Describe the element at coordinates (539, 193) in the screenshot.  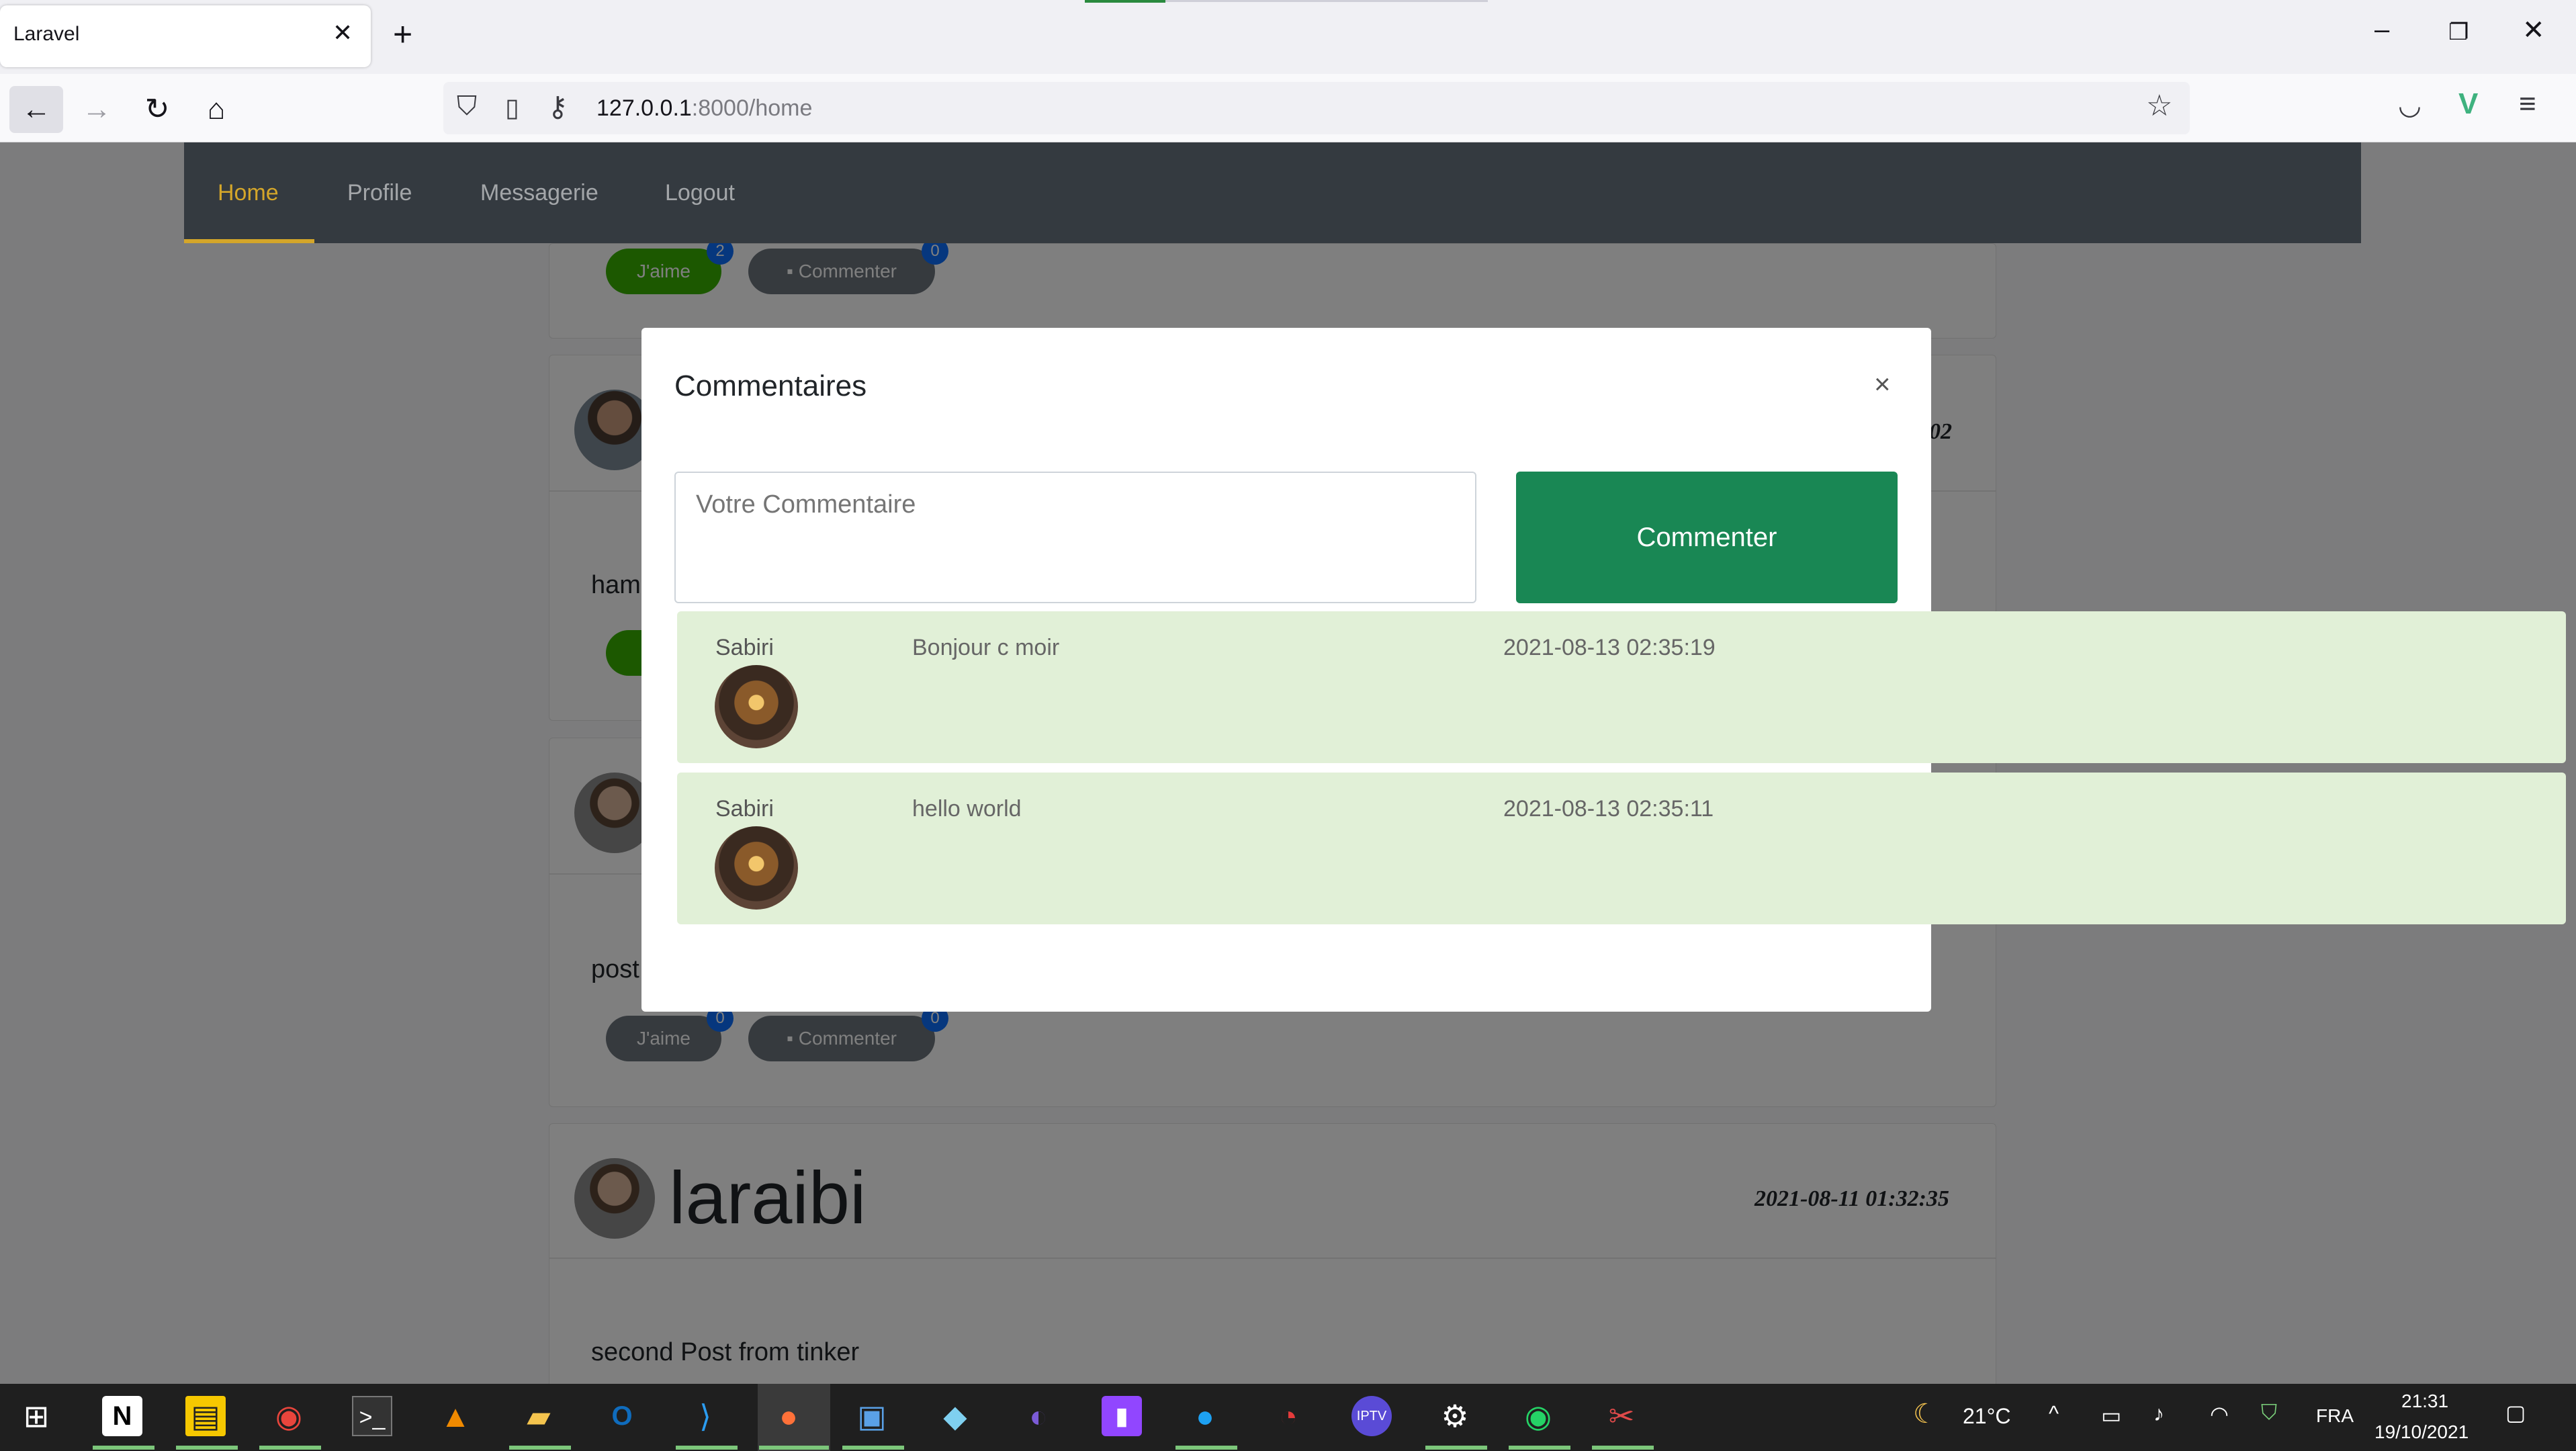
I see `nav-messagerie: Messagerie` at that location.